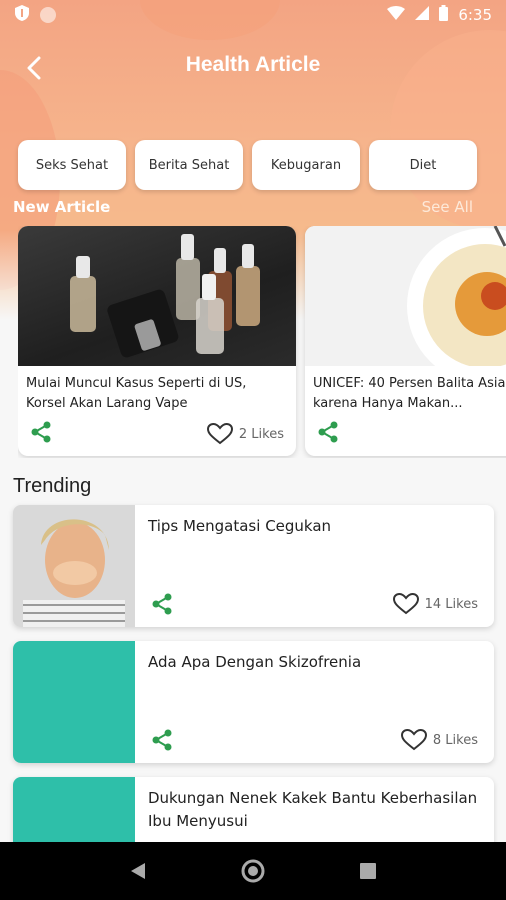  What do you see at coordinates (447, 207) in the screenshot?
I see `see-all-link: See All` at bounding box center [447, 207].